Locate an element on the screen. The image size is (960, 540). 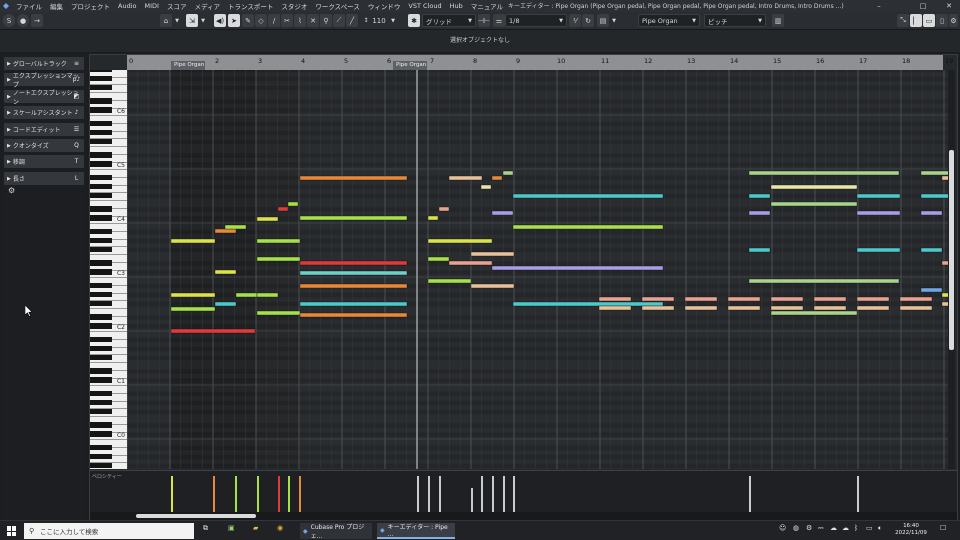
right-zone-icon: ▯ is located at coordinates (942, 20).